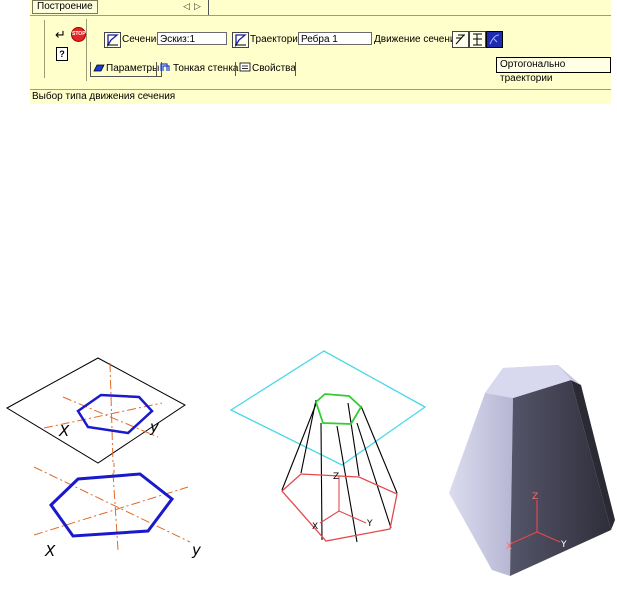 This screenshot has width=617, height=591. I want to click on panel-divider, so click(86, 50).